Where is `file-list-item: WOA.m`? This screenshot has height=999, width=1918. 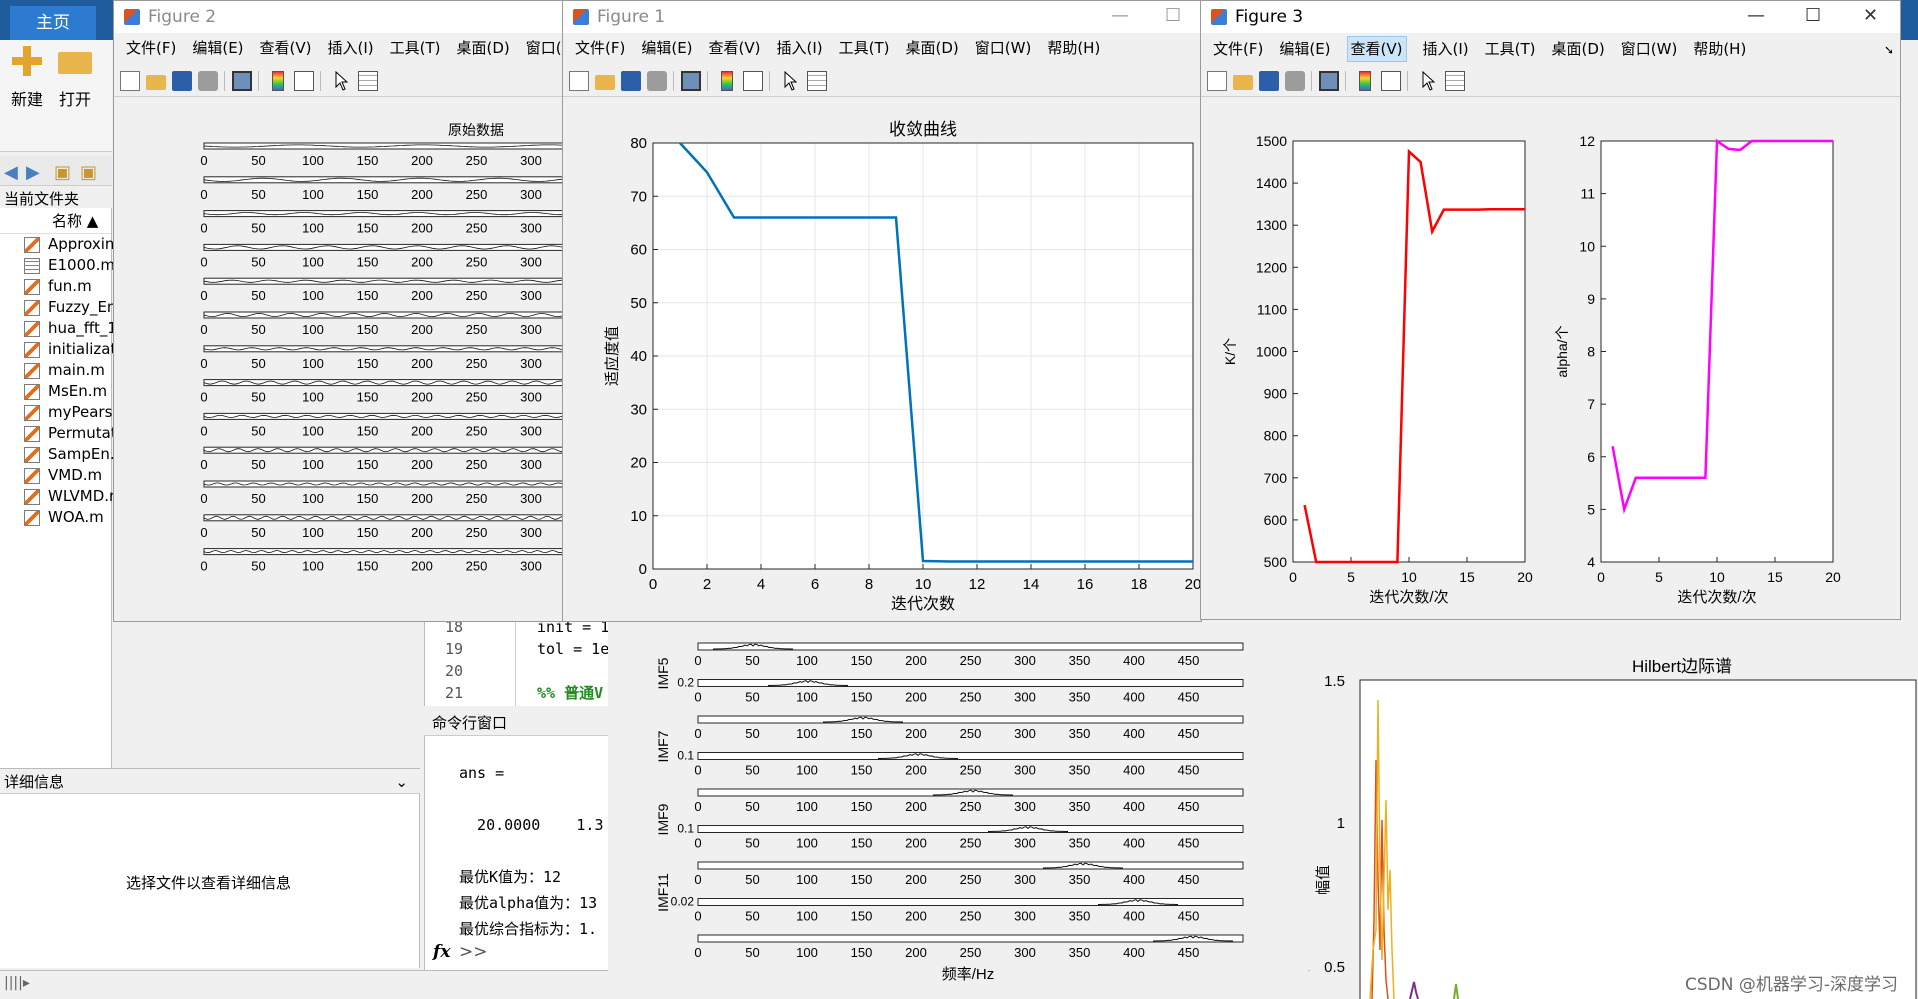 file-list-item: WOA.m is located at coordinates (55, 517).